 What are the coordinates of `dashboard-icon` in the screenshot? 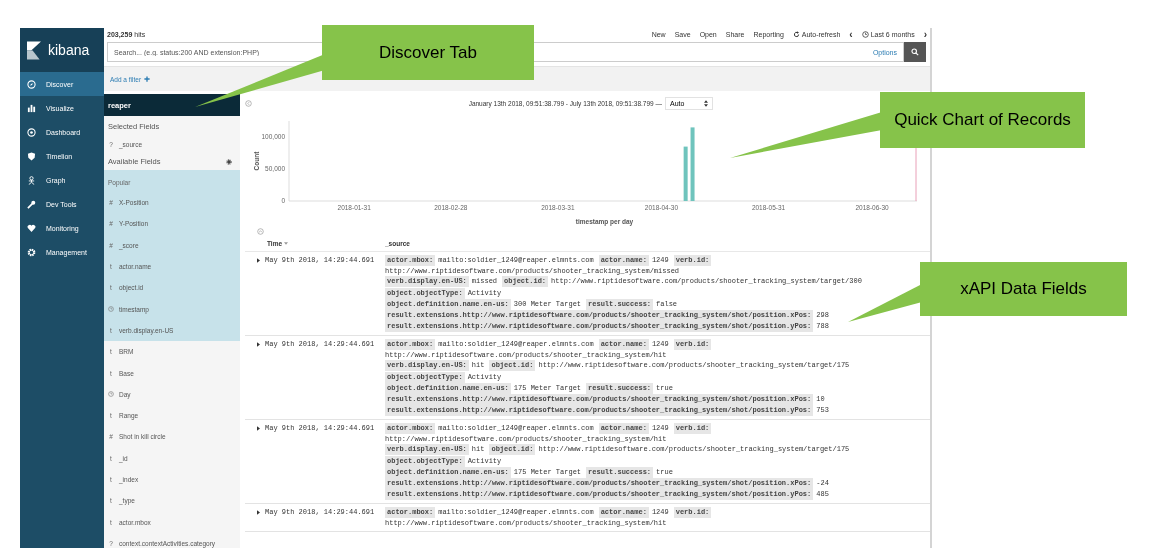 It's located at (31, 132).